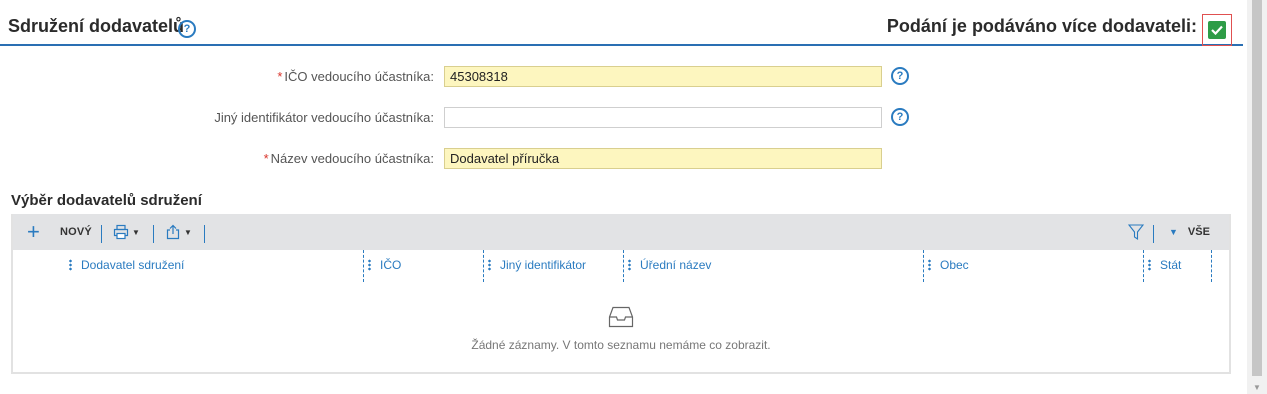 This screenshot has width=1267, height=394. I want to click on multi-supplier-checkbox-frame, so click(1217, 30).